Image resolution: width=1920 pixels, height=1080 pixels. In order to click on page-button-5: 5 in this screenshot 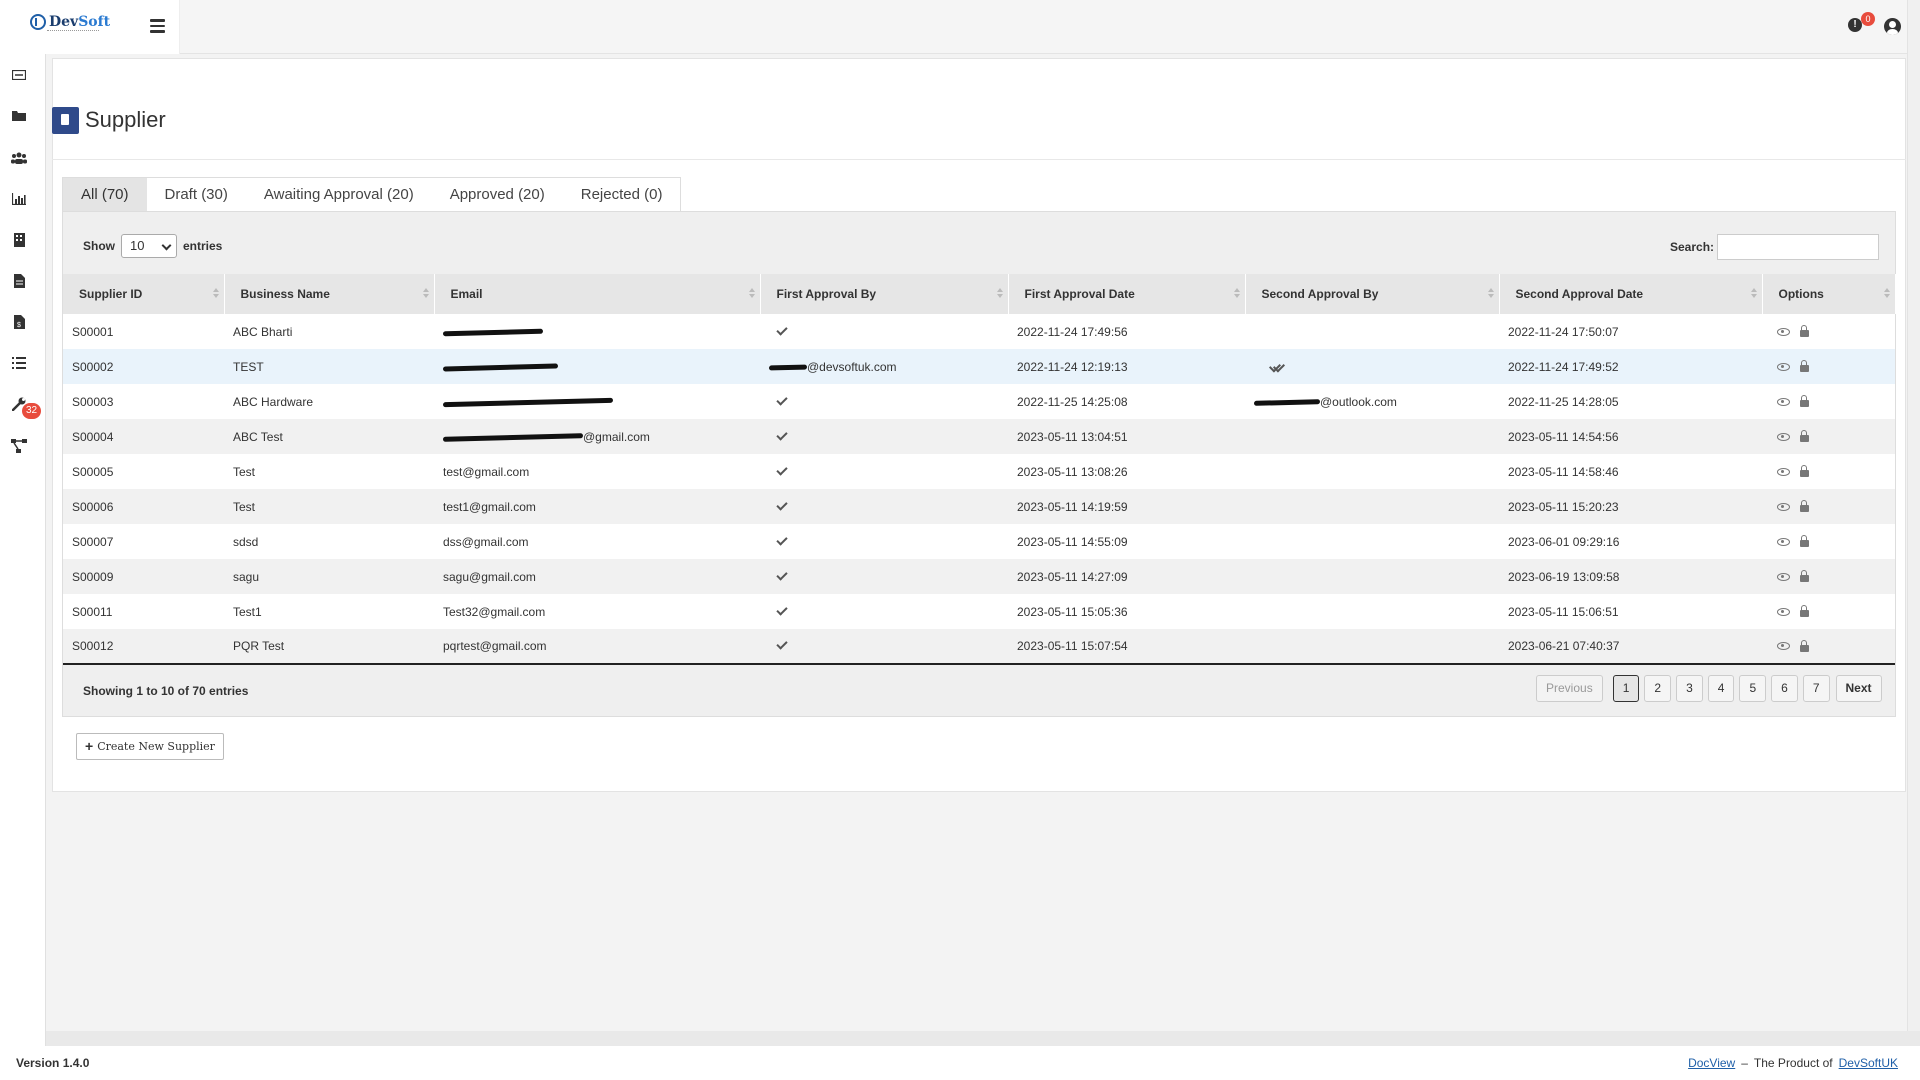, I will do `click(1753, 688)`.